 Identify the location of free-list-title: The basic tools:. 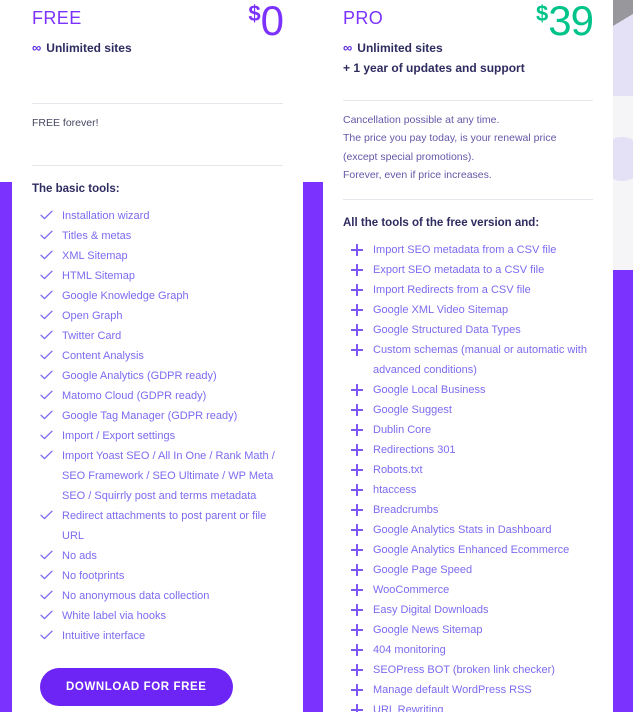
(76, 189).